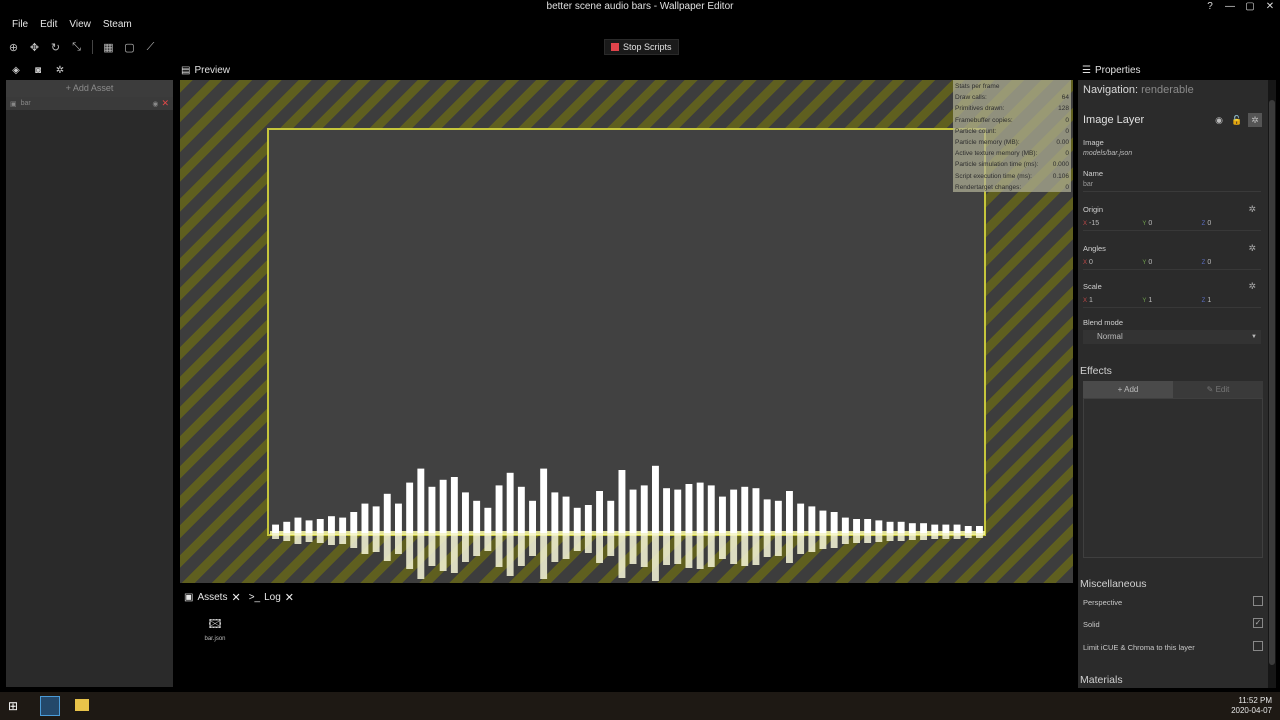  What do you see at coordinates (289, 597) in the screenshot?
I see `close-log-tab-icon: ✕` at bounding box center [289, 597].